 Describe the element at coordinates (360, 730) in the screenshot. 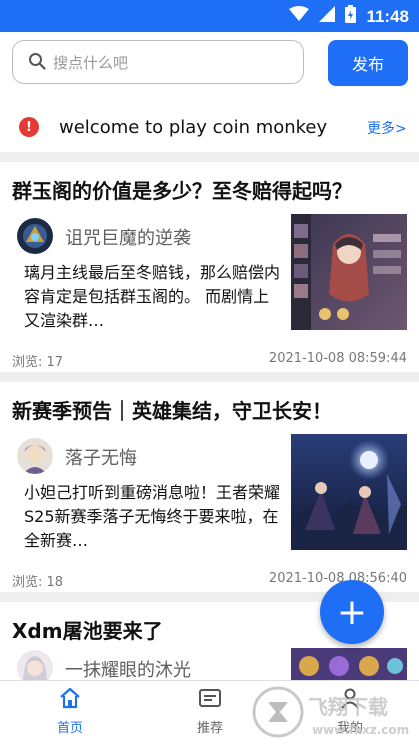

I see `watermark-url: www.fxxz.com` at that location.